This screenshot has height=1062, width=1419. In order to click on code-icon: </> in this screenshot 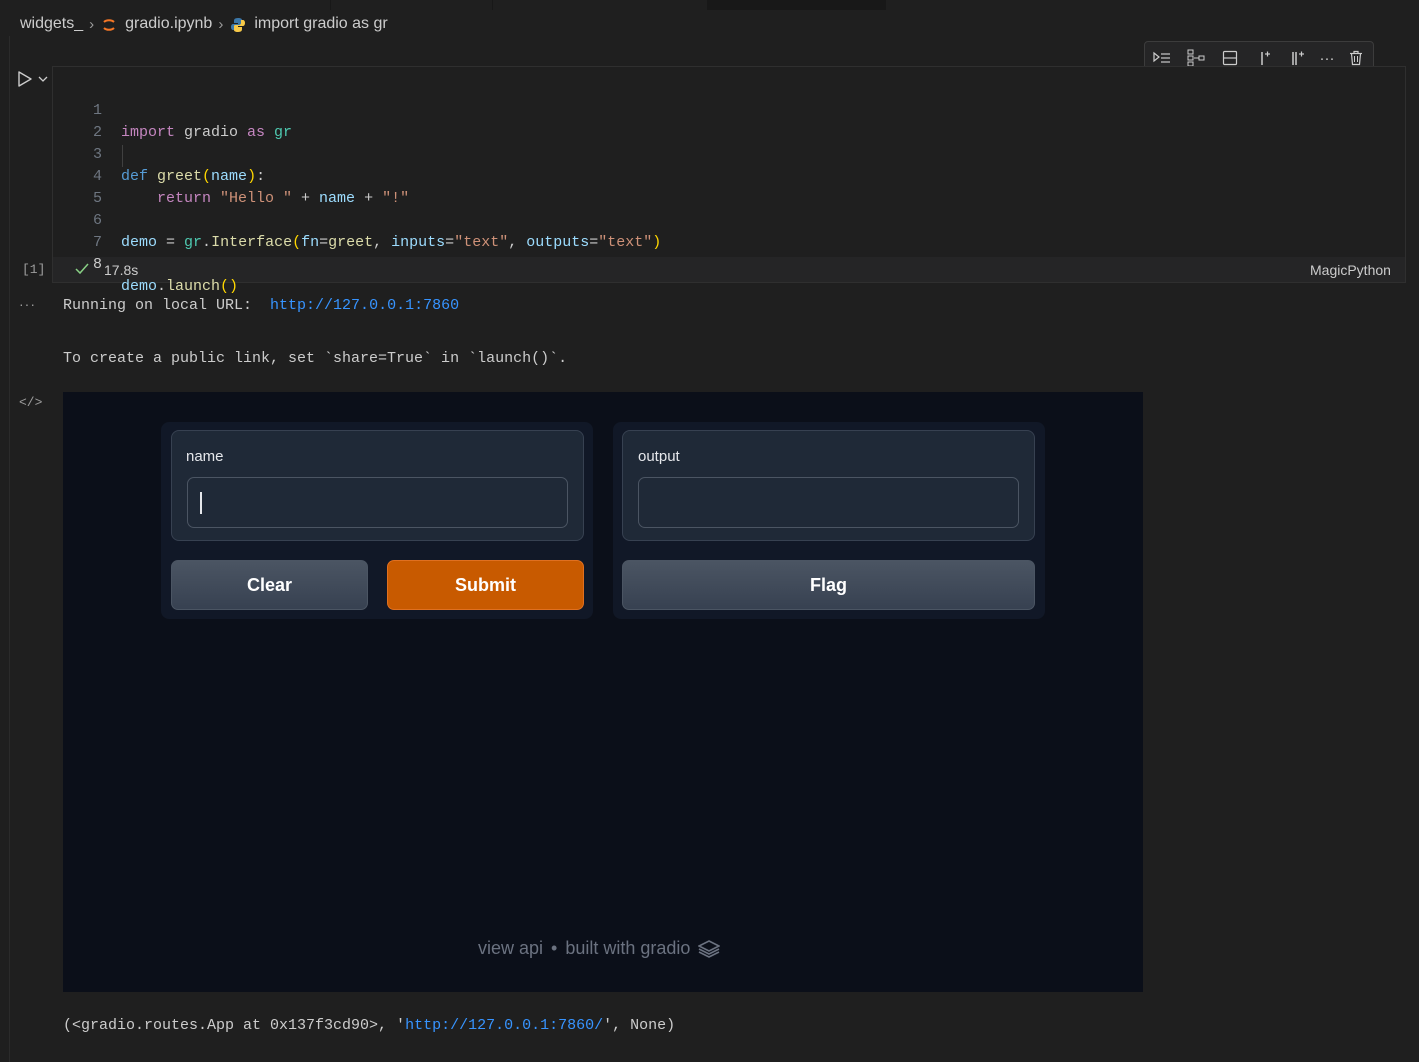, I will do `click(30, 402)`.